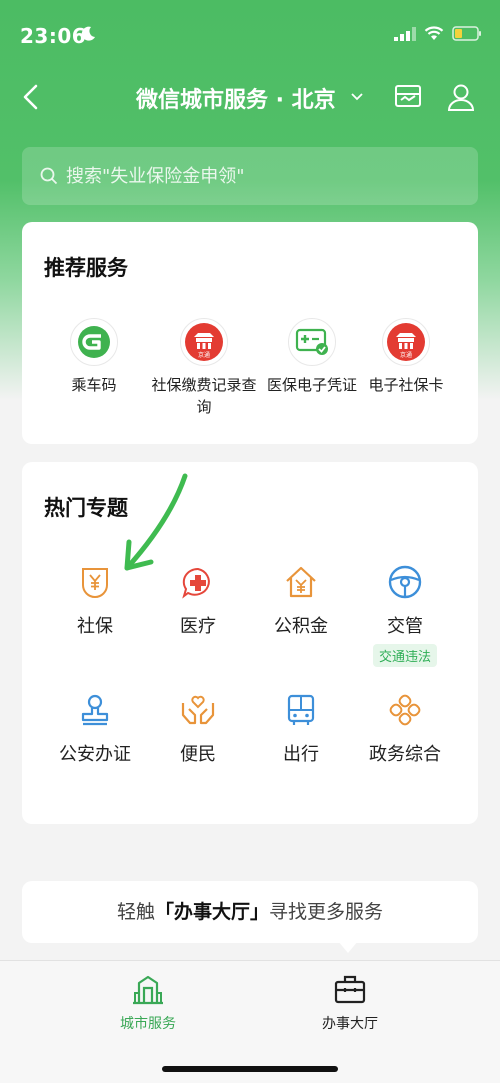  What do you see at coordinates (312, 342) in the screenshot?
I see `medical-card-icon` at bounding box center [312, 342].